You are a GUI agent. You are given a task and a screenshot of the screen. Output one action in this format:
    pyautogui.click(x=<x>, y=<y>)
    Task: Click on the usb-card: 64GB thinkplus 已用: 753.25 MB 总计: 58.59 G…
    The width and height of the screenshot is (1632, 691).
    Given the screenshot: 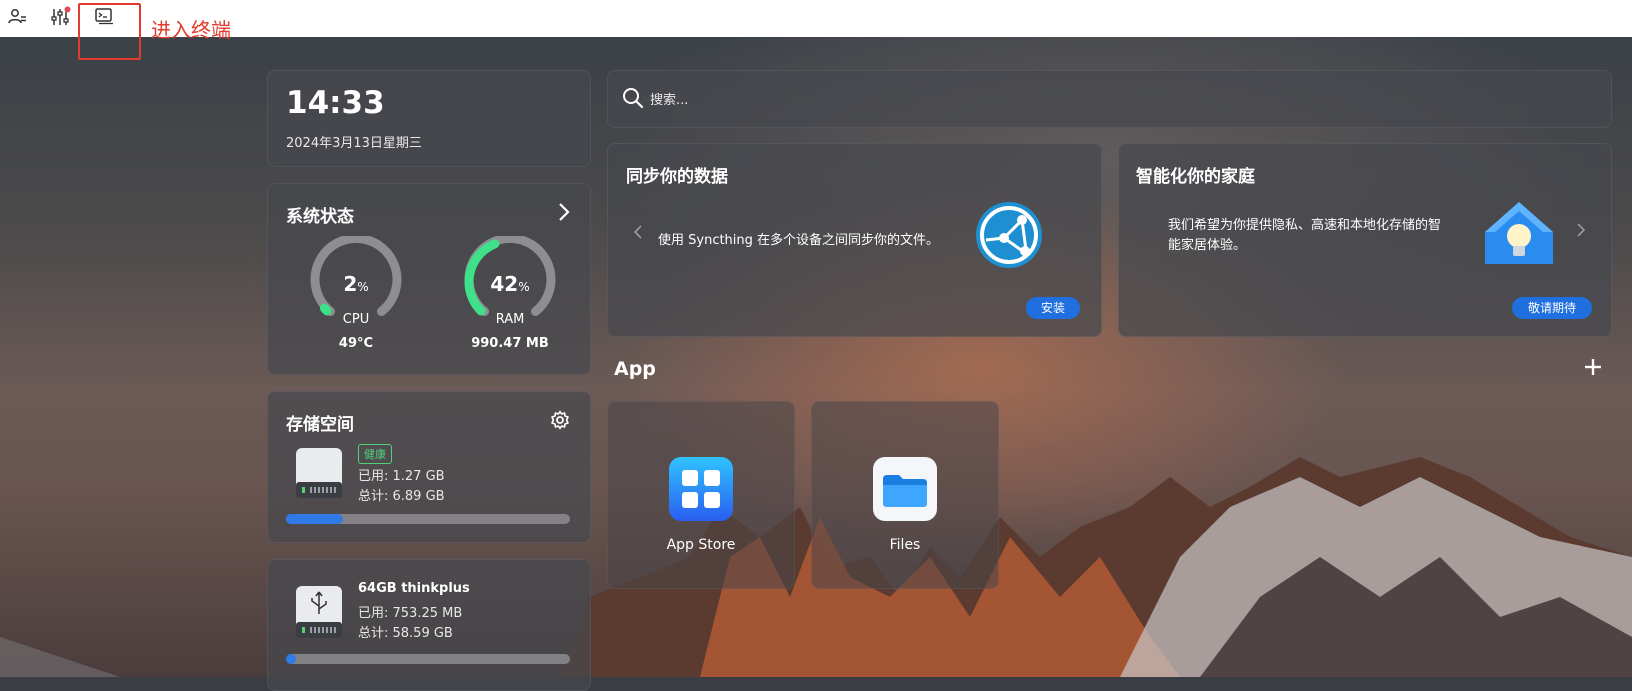 What is the action you would take?
    pyautogui.click(x=429, y=625)
    